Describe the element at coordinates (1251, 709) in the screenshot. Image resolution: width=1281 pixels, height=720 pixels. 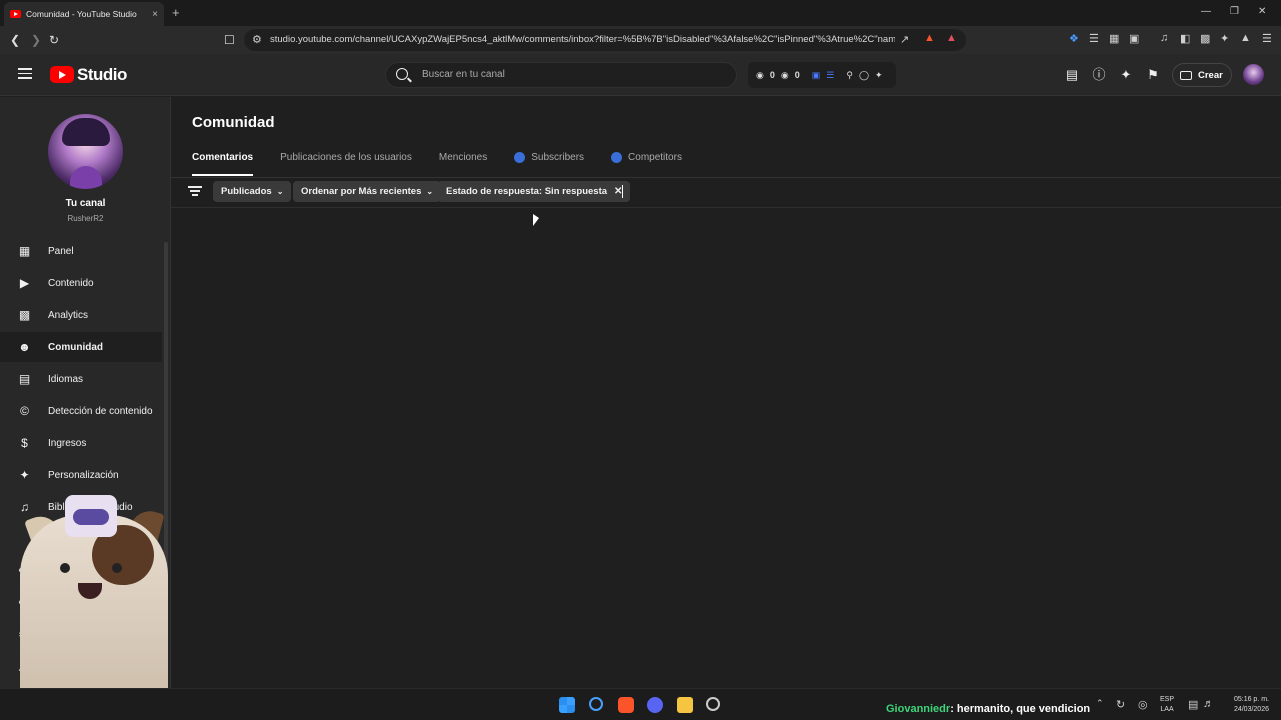
I see `clock-date: 24/03/2026` at that location.